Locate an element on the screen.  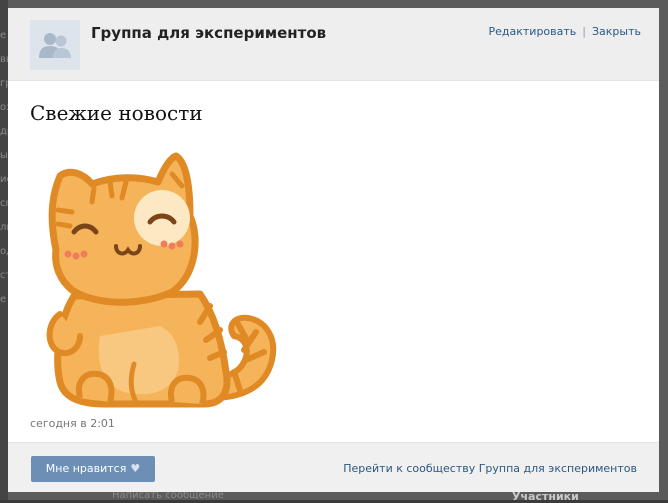
close-link: Закрыть is located at coordinates (616, 31).